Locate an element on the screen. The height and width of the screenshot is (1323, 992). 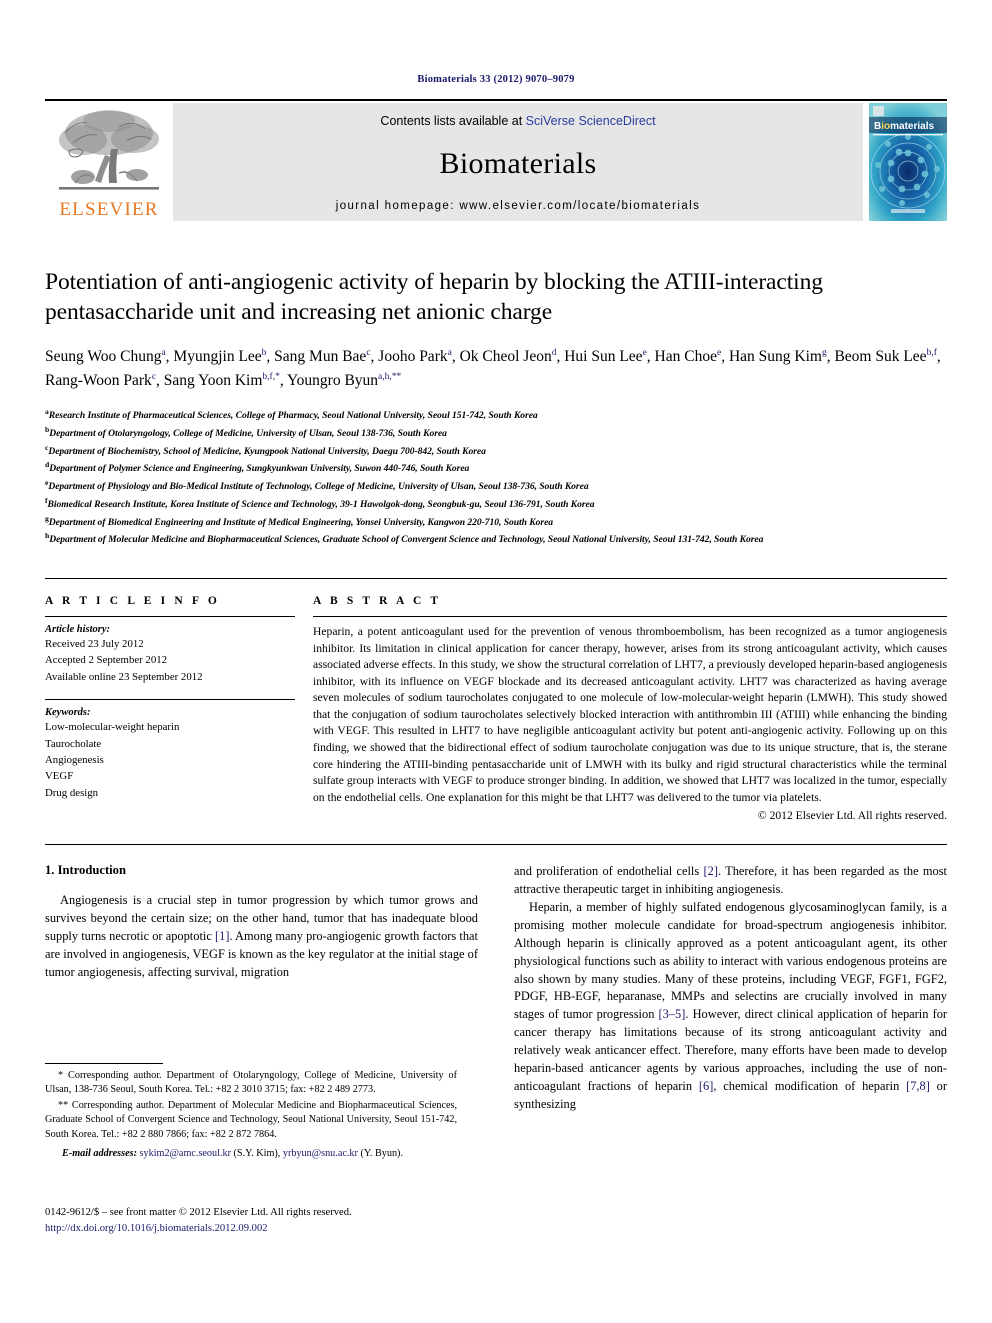
journal-title: Biomaterials is located at coordinates (518, 163).